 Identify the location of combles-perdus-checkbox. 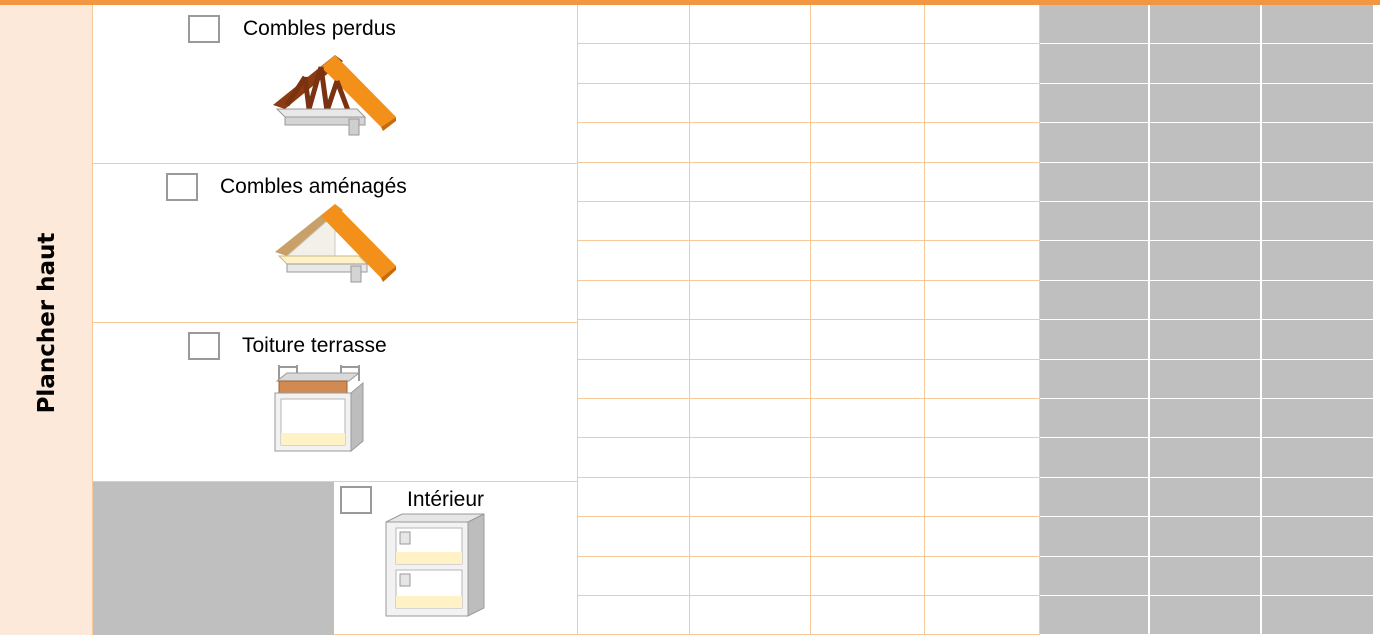
(204, 29).